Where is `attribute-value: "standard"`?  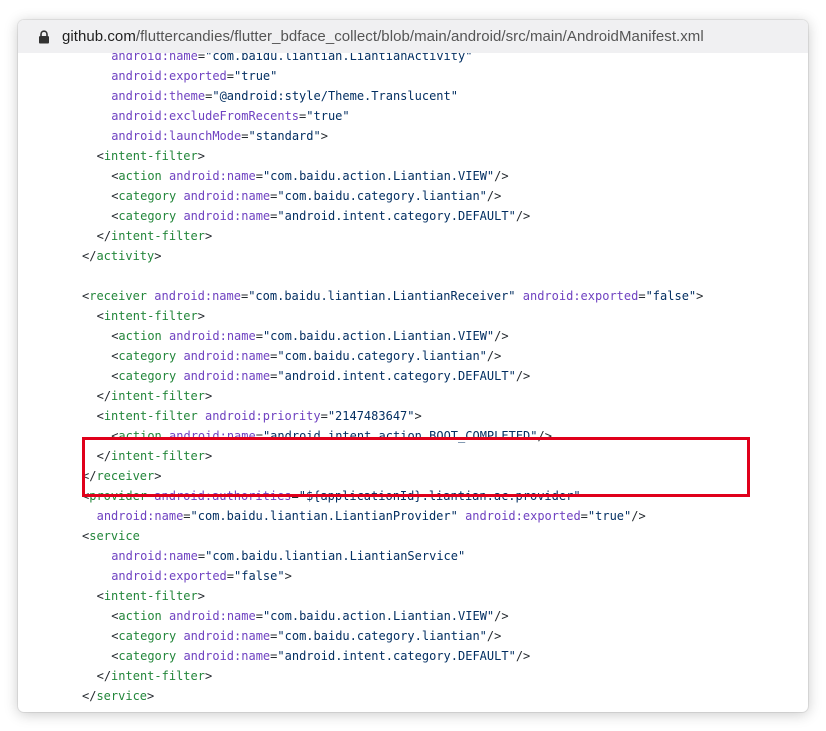
attribute-value: "standard" is located at coordinates (284, 136).